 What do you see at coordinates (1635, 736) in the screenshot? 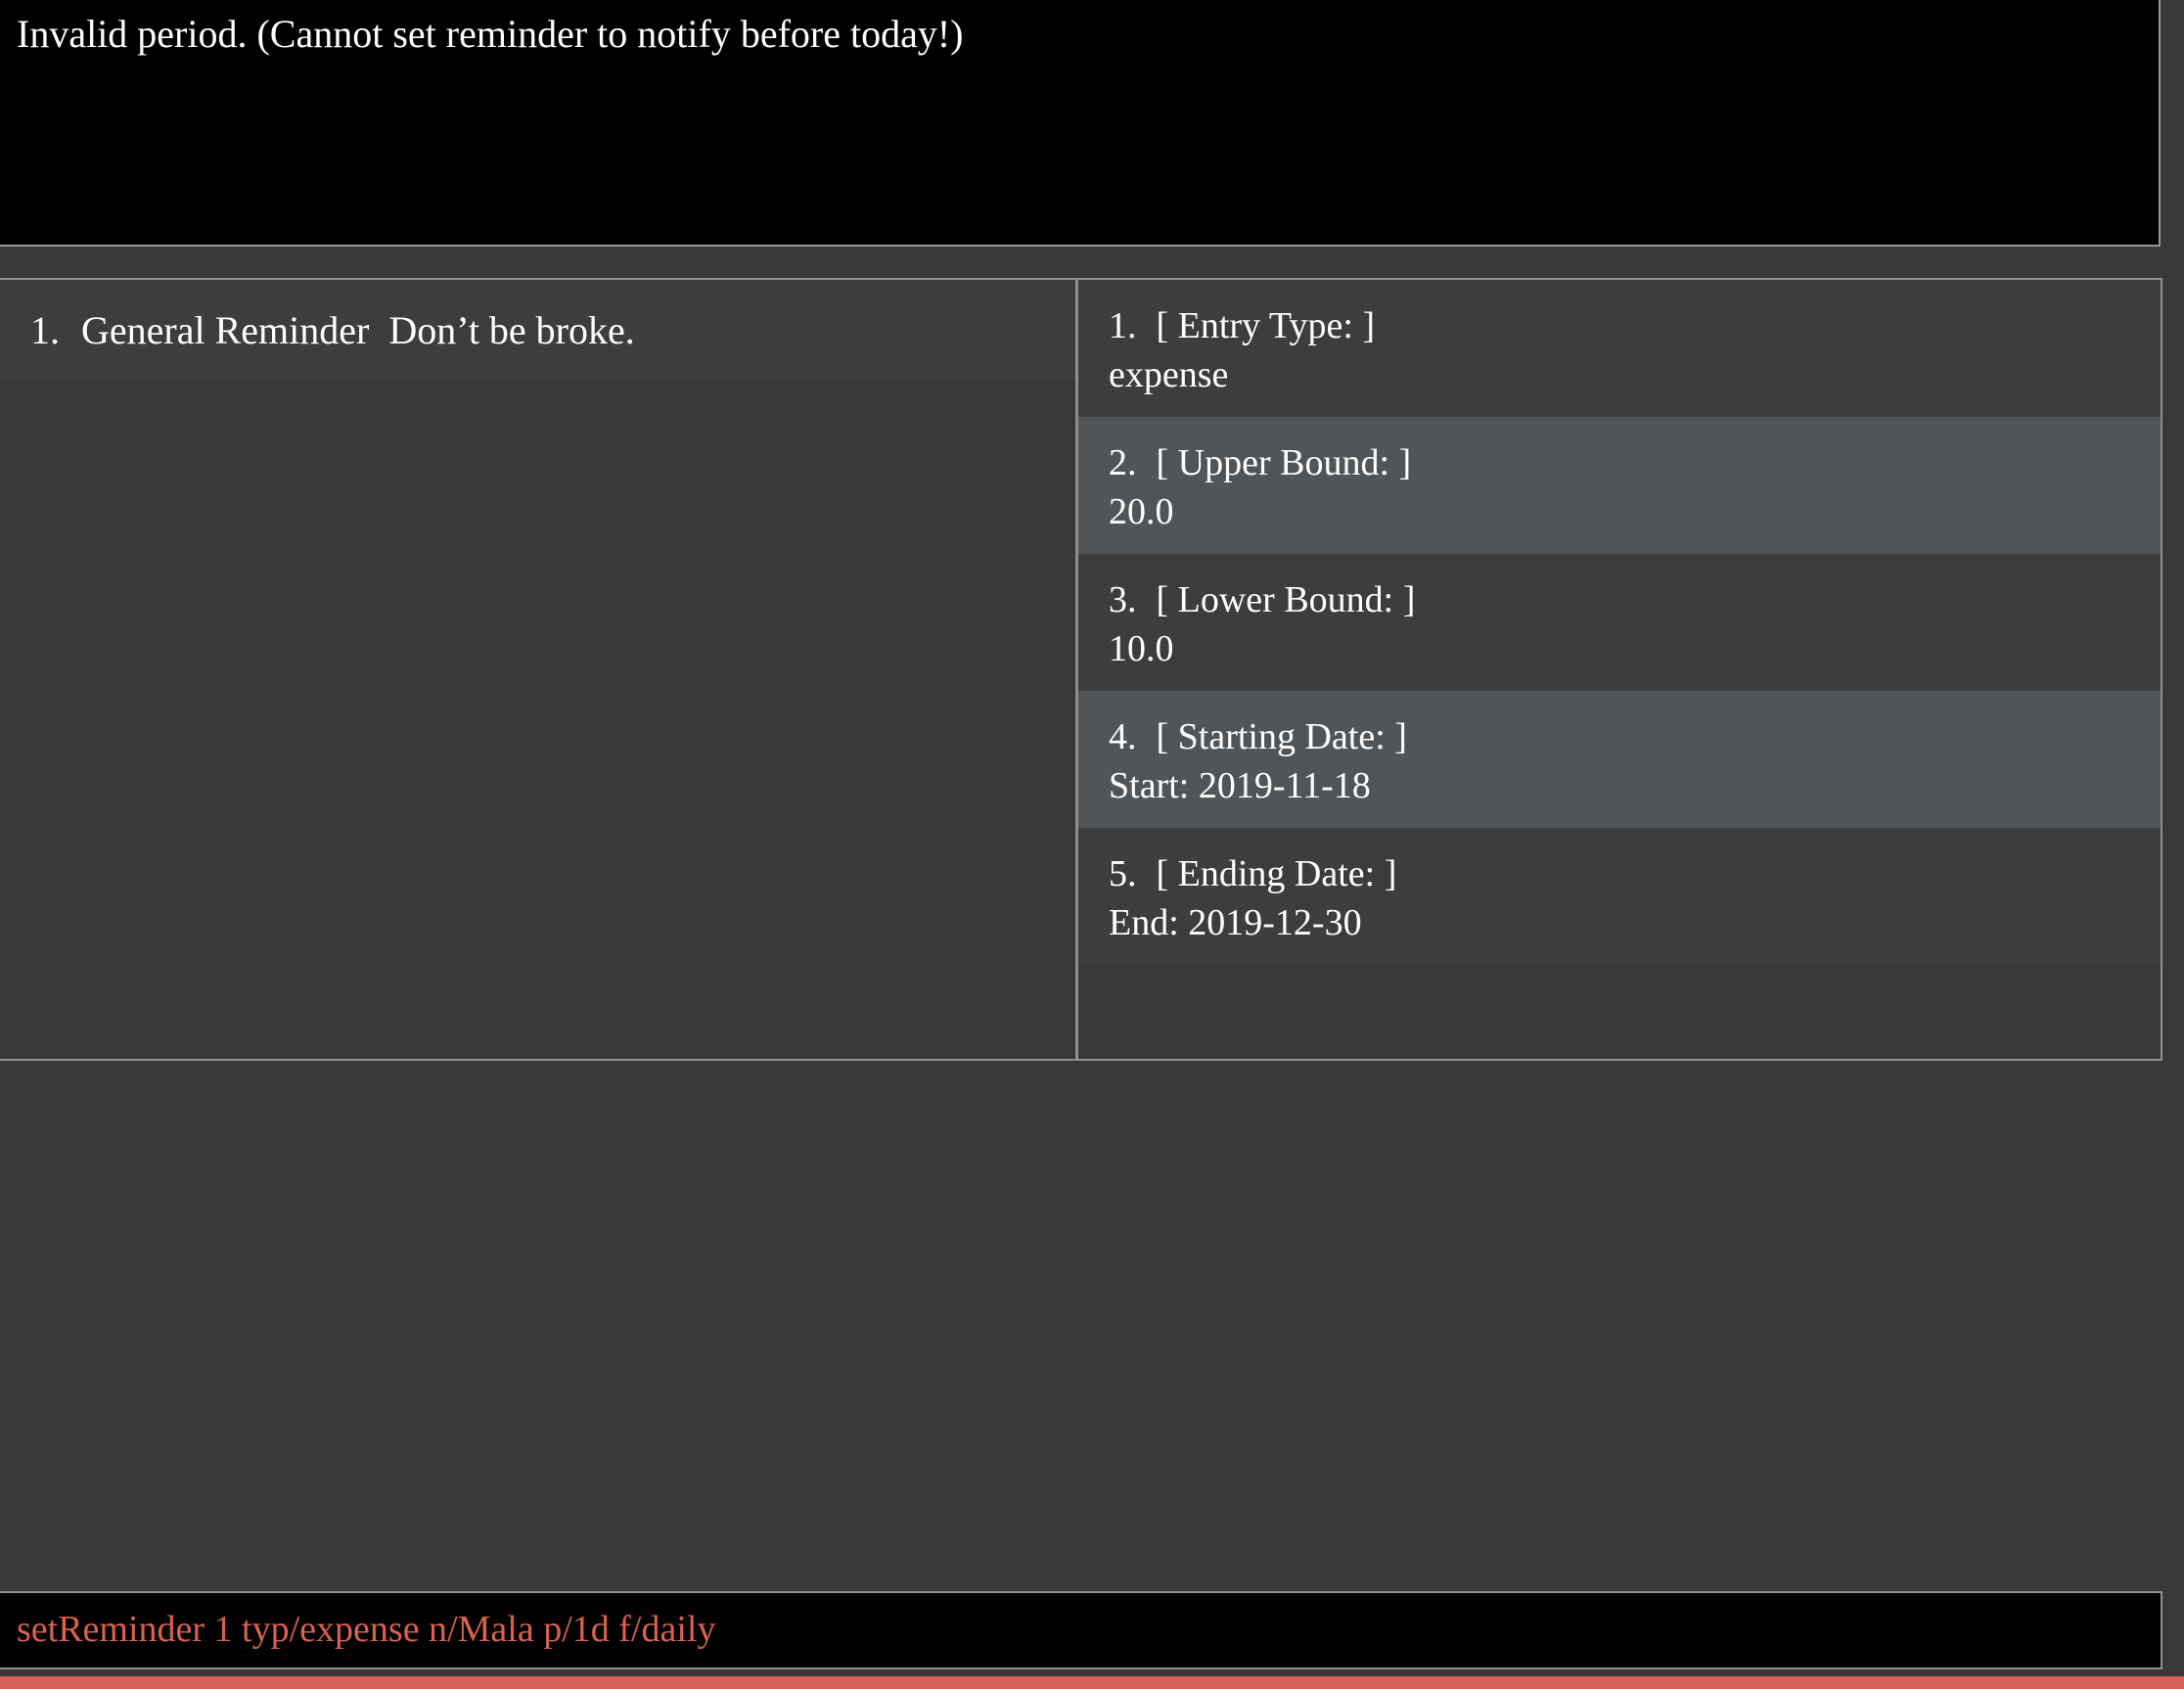
I see `detail-label-line: 4. [ Starting Date: ]` at bounding box center [1635, 736].